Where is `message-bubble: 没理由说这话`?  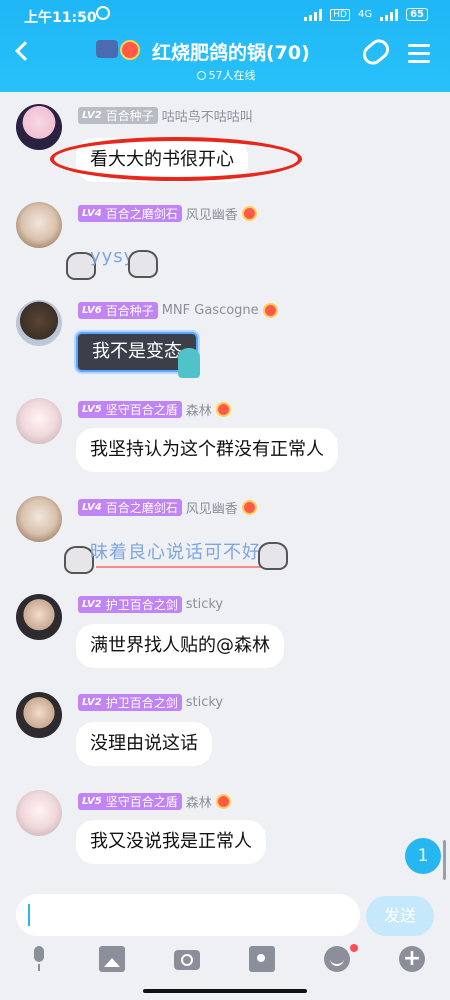 message-bubble: 没理由说这话 is located at coordinates (144, 744).